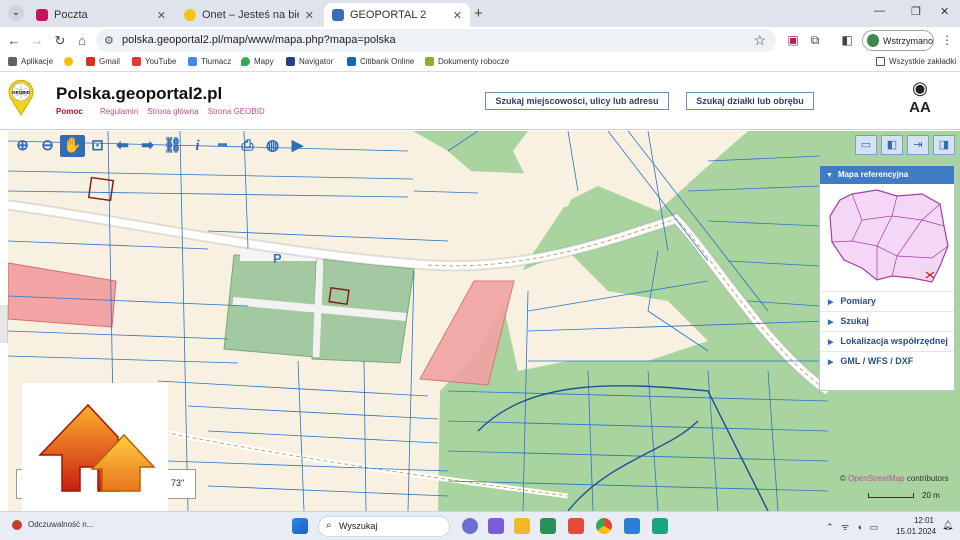 The width and height of the screenshot is (960, 540). I want to click on paint-icon, so click(576, 526).